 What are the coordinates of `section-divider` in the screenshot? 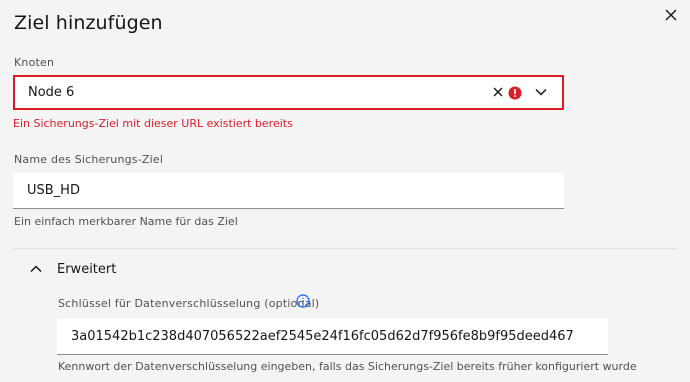 It's located at (345, 248).